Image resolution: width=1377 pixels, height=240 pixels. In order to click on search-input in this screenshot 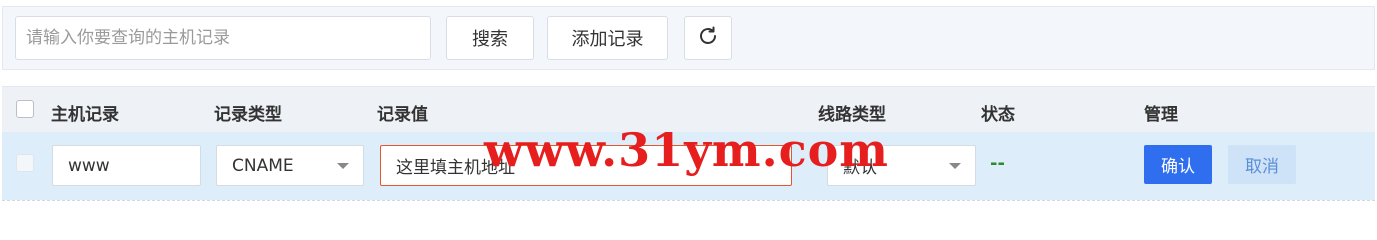, I will do `click(223, 38)`.